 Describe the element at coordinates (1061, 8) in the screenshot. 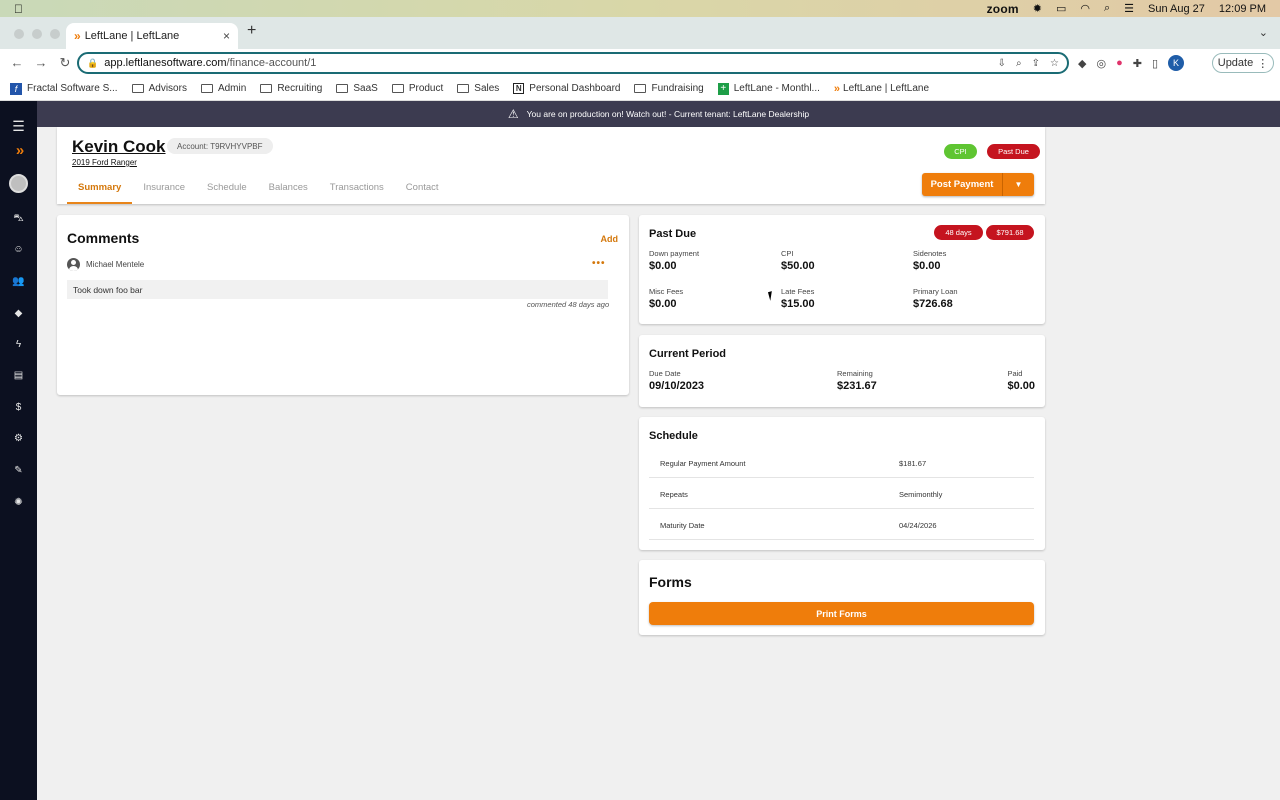

I see `battery-icon: ▭` at that location.